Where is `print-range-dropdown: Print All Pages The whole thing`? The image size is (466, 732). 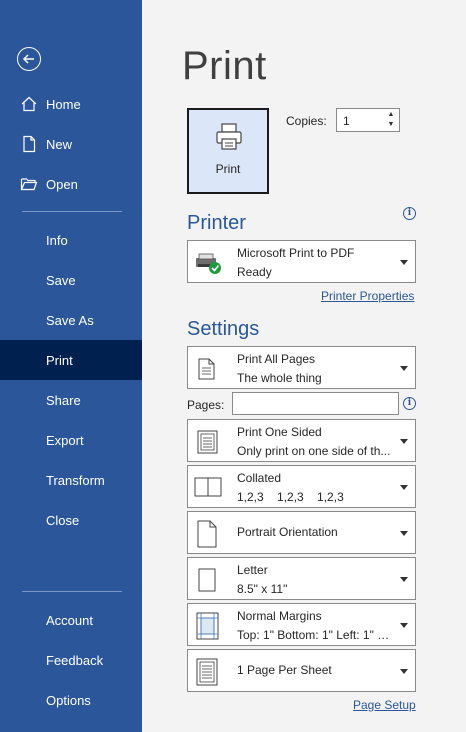
print-range-dropdown: Print All Pages The whole thing is located at coordinates (301, 367).